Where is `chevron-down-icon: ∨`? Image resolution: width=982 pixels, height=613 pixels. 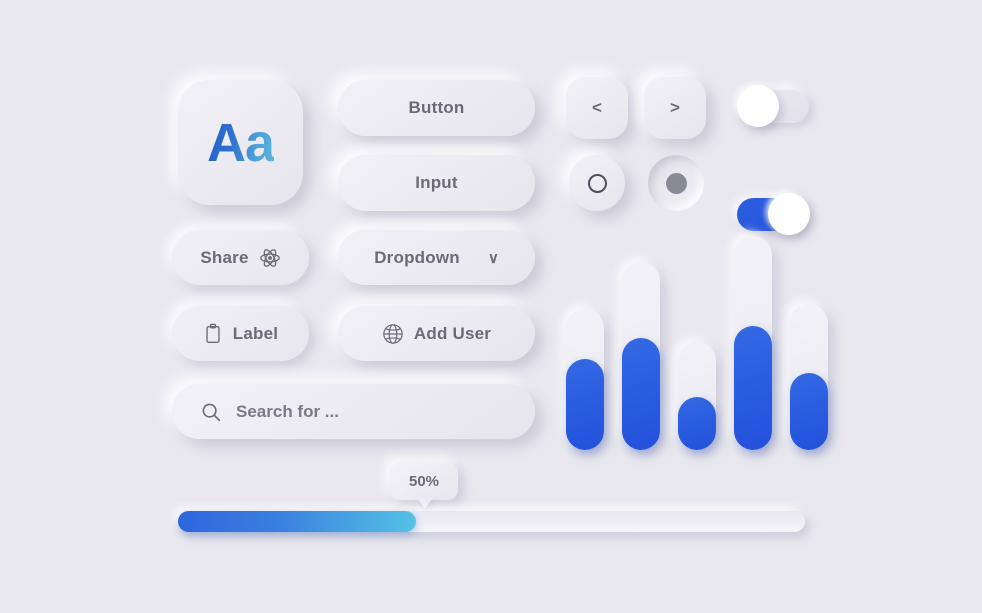 chevron-down-icon: ∨ is located at coordinates (493, 258).